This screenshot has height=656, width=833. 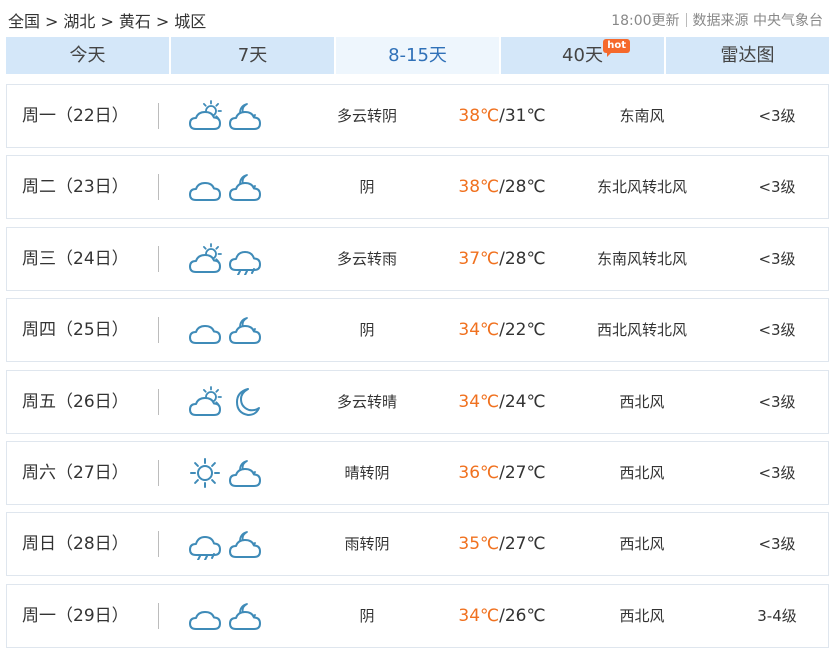 I want to click on meta-divider, so click(x=686, y=20).